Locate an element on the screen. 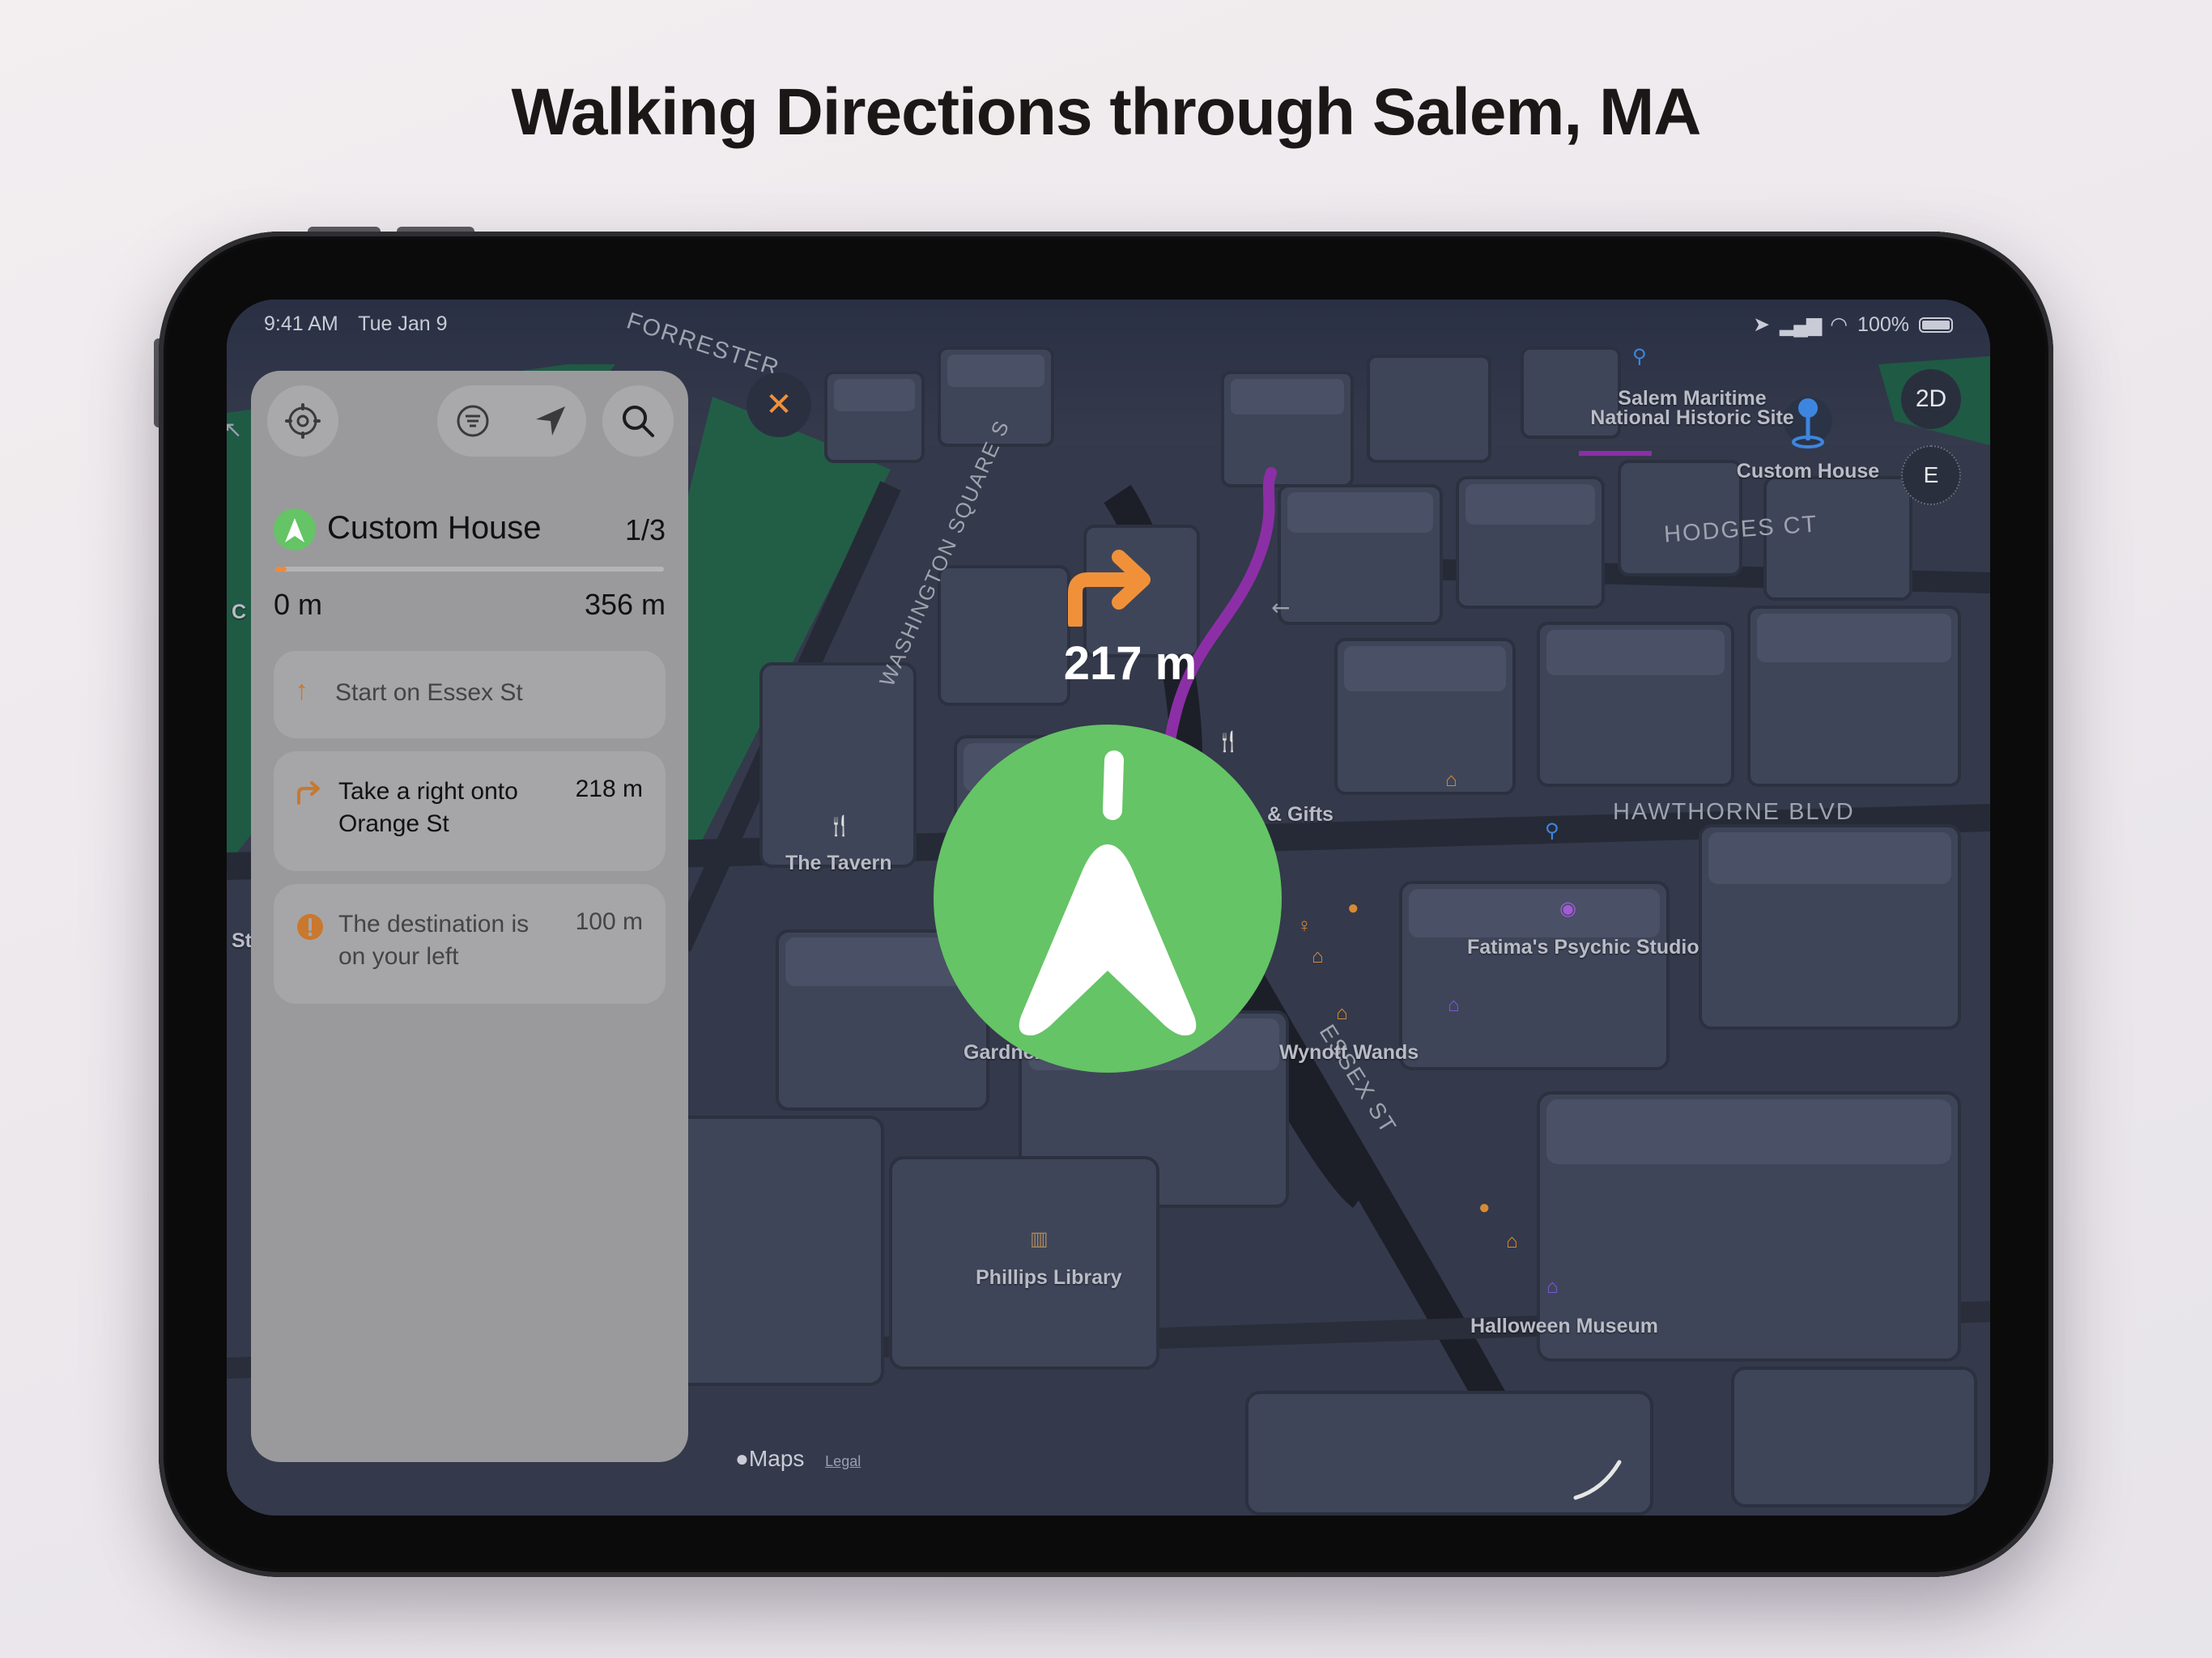 The height and width of the screenshot is (1658, 2212). distance-total: 356 m is located at coordinates (625, 604).